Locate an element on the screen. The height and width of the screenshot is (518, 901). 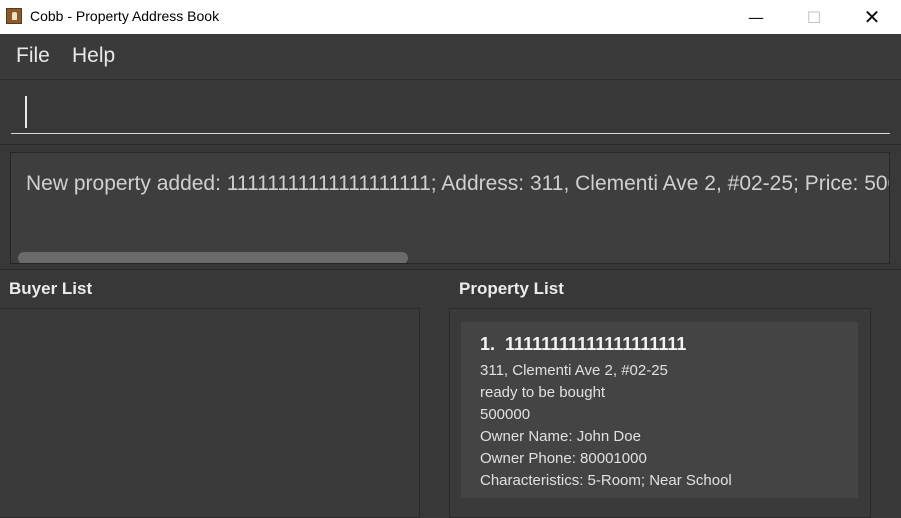
text-caret is located at coordinates (26, 112).